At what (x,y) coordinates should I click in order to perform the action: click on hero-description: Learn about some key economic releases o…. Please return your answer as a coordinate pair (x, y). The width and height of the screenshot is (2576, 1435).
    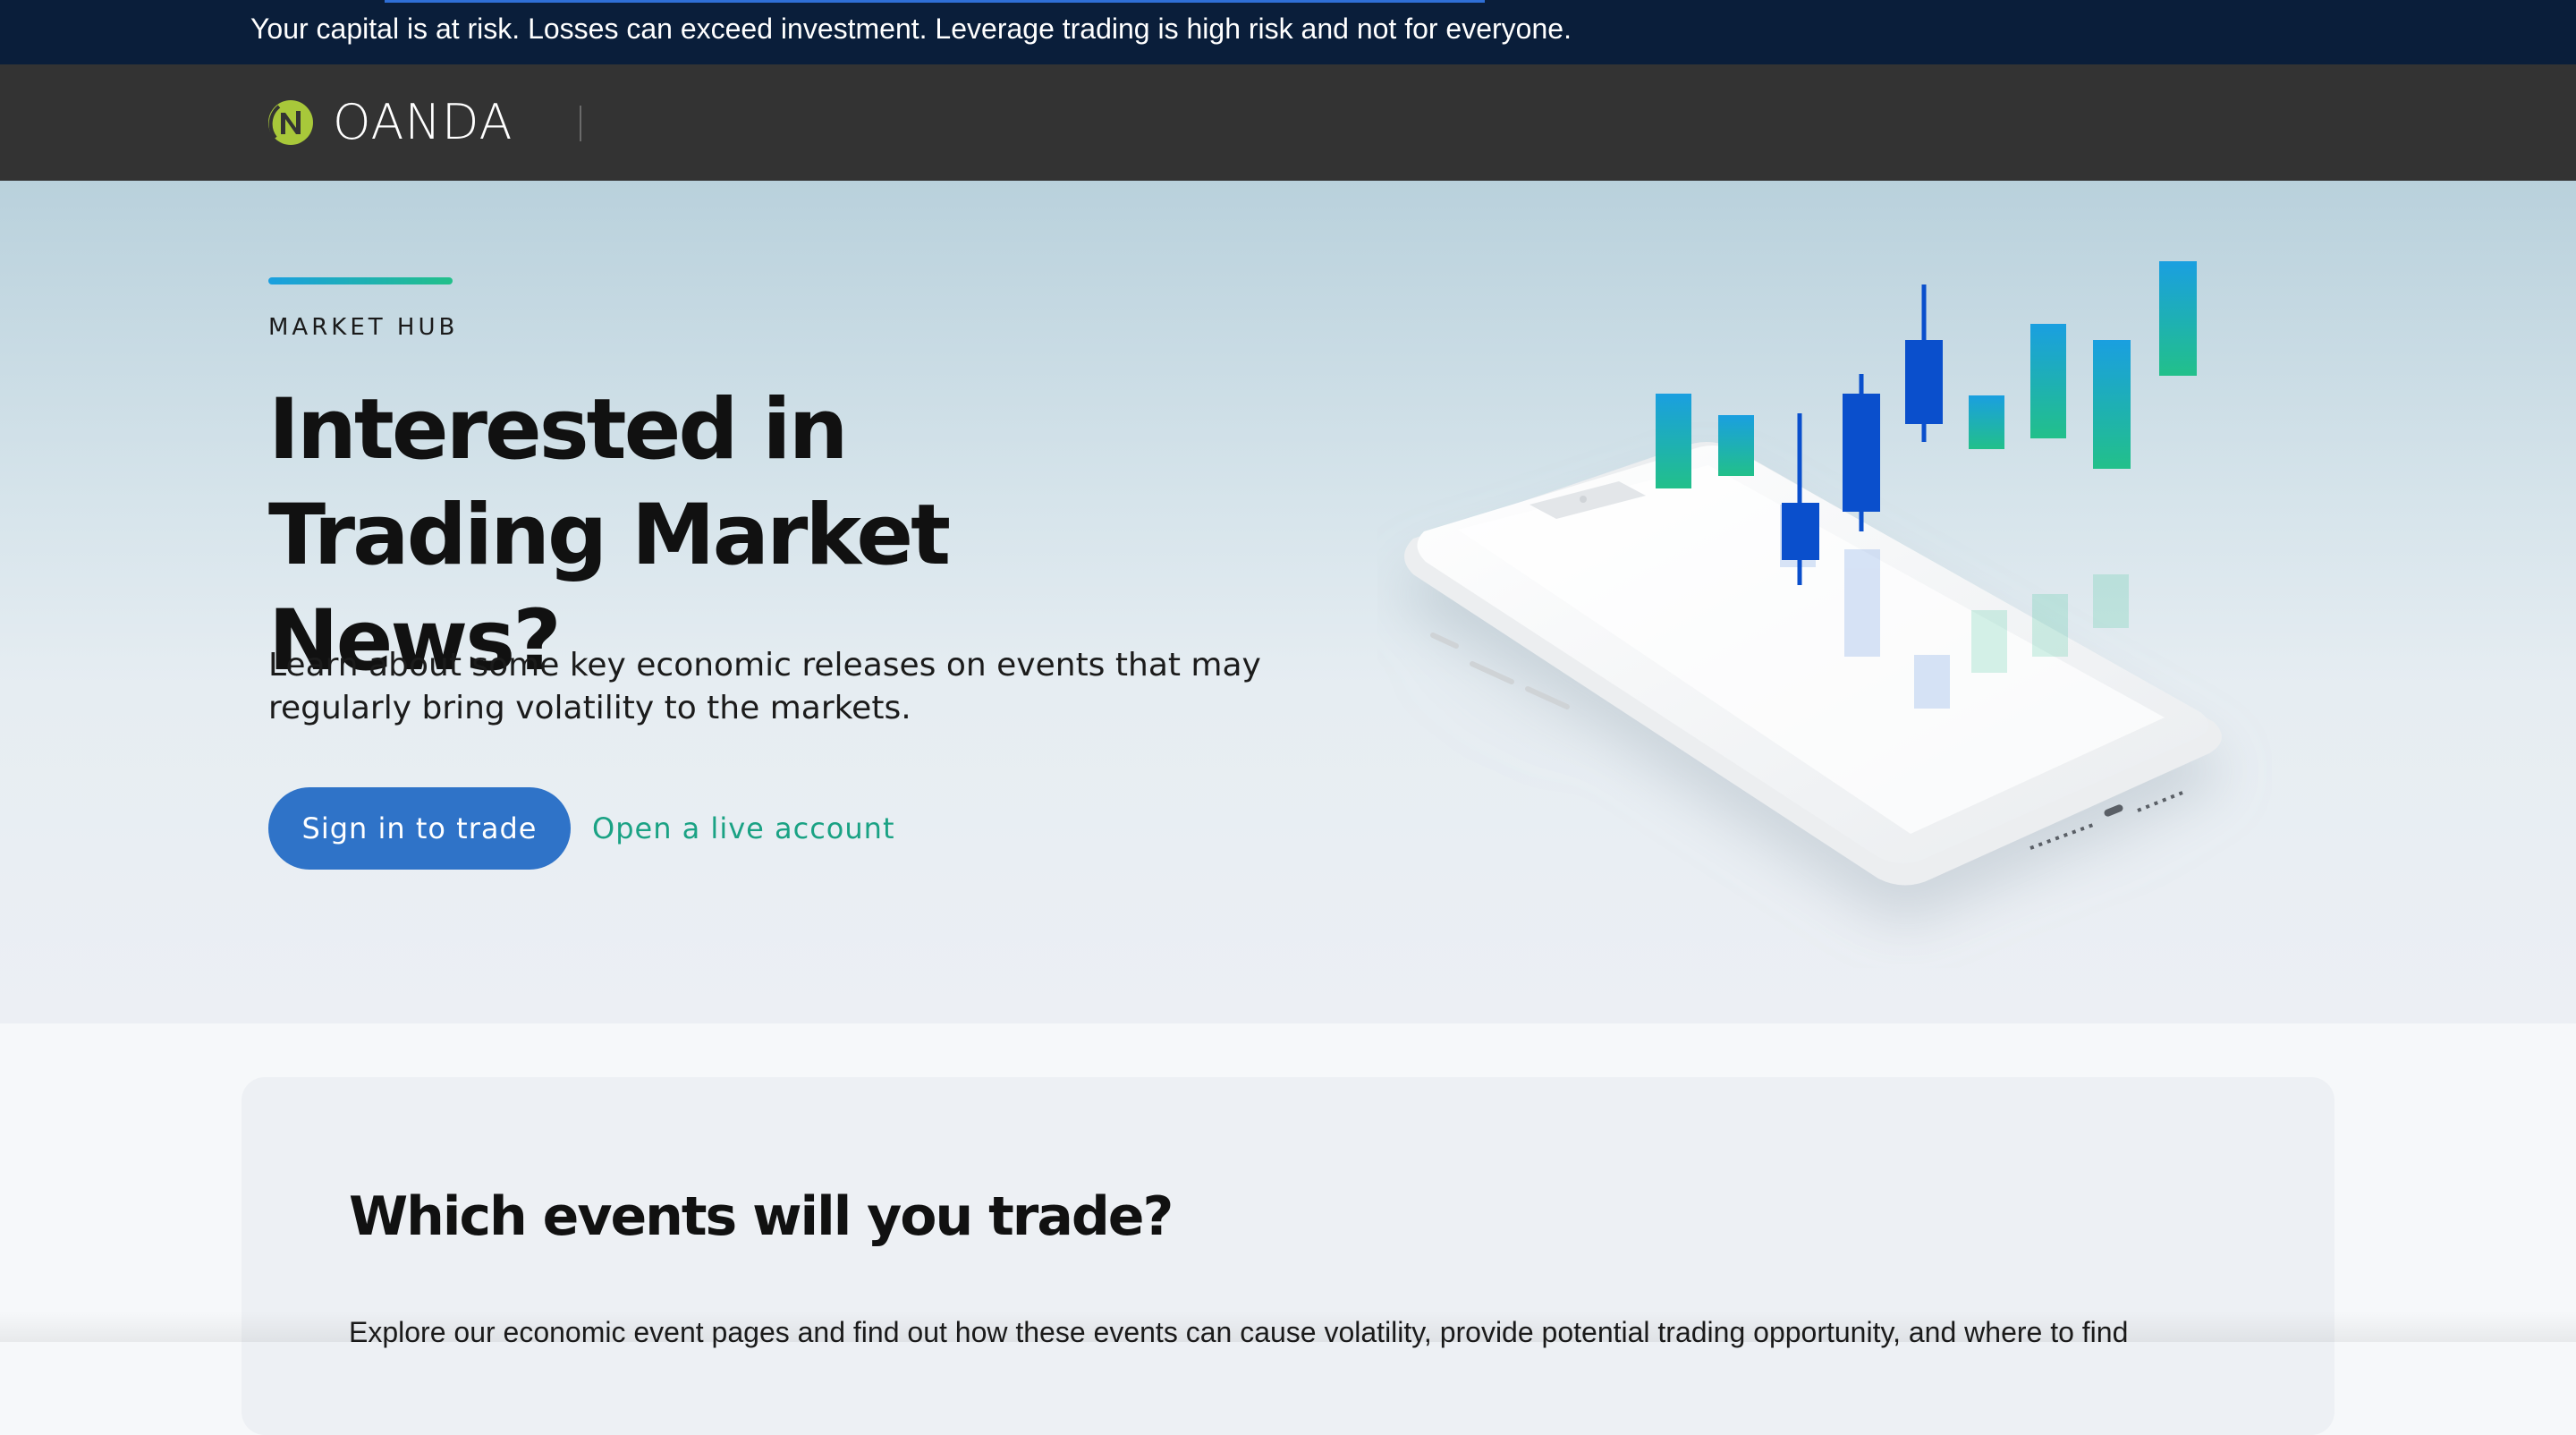
    Looking at the image, I should click on (764, 686).